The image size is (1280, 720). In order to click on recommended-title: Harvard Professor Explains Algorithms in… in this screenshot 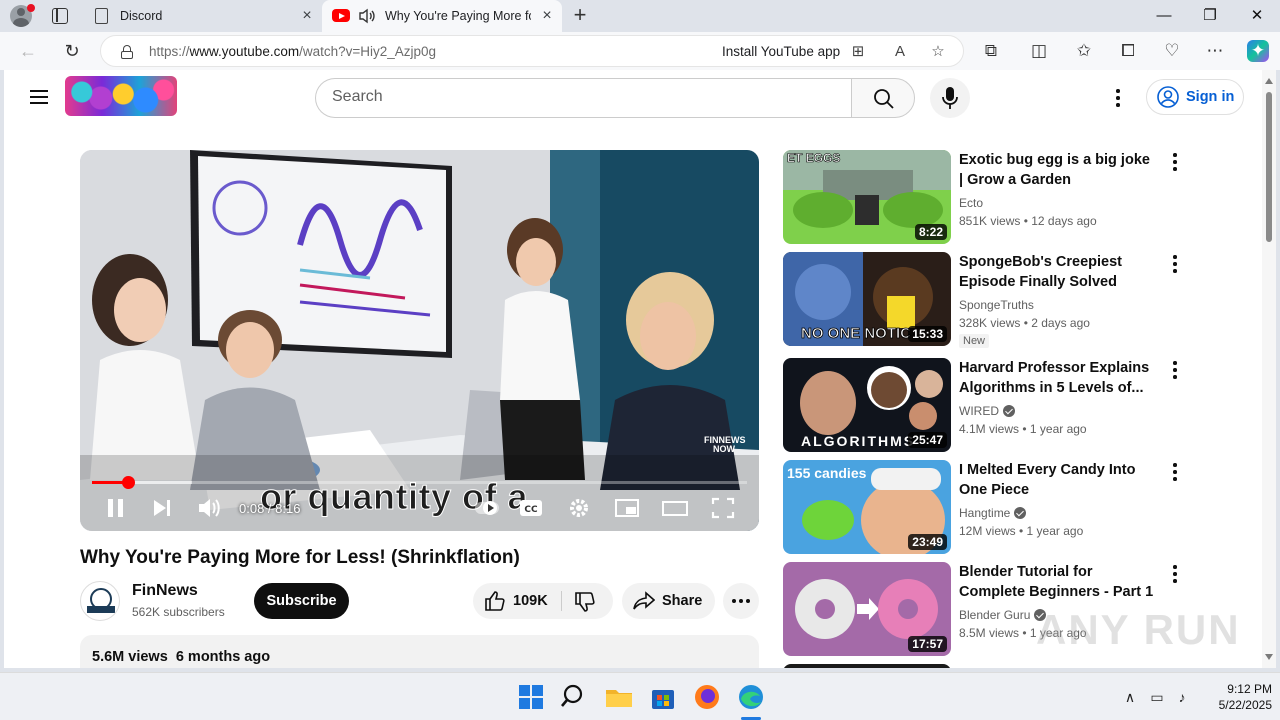, I will do `click(1057, 378)`.